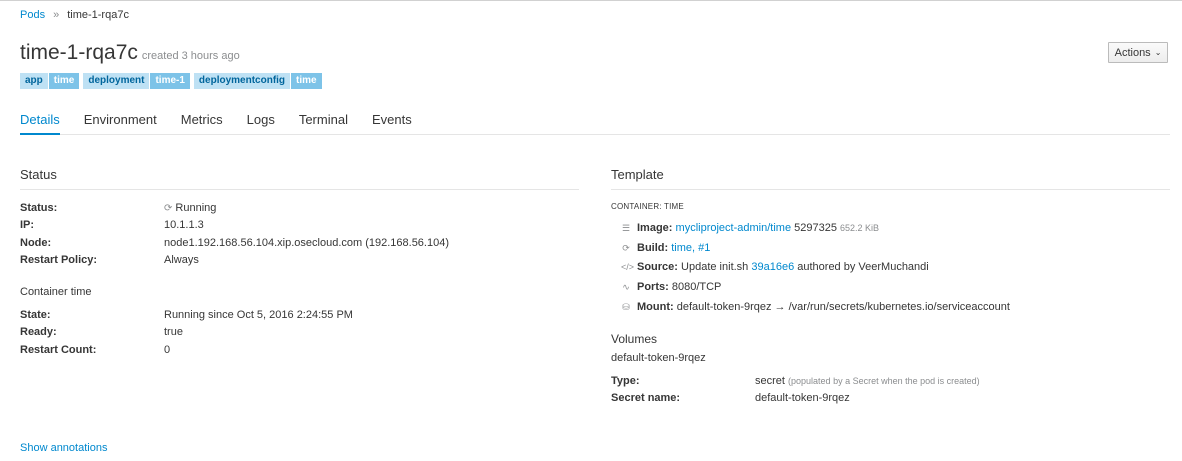 This screenshot has width=1182, height=461. What do you see at coordinates (1132, 52) in the screenshot?
I see `actions-label: Actions` at bounding box center [1132, 52].